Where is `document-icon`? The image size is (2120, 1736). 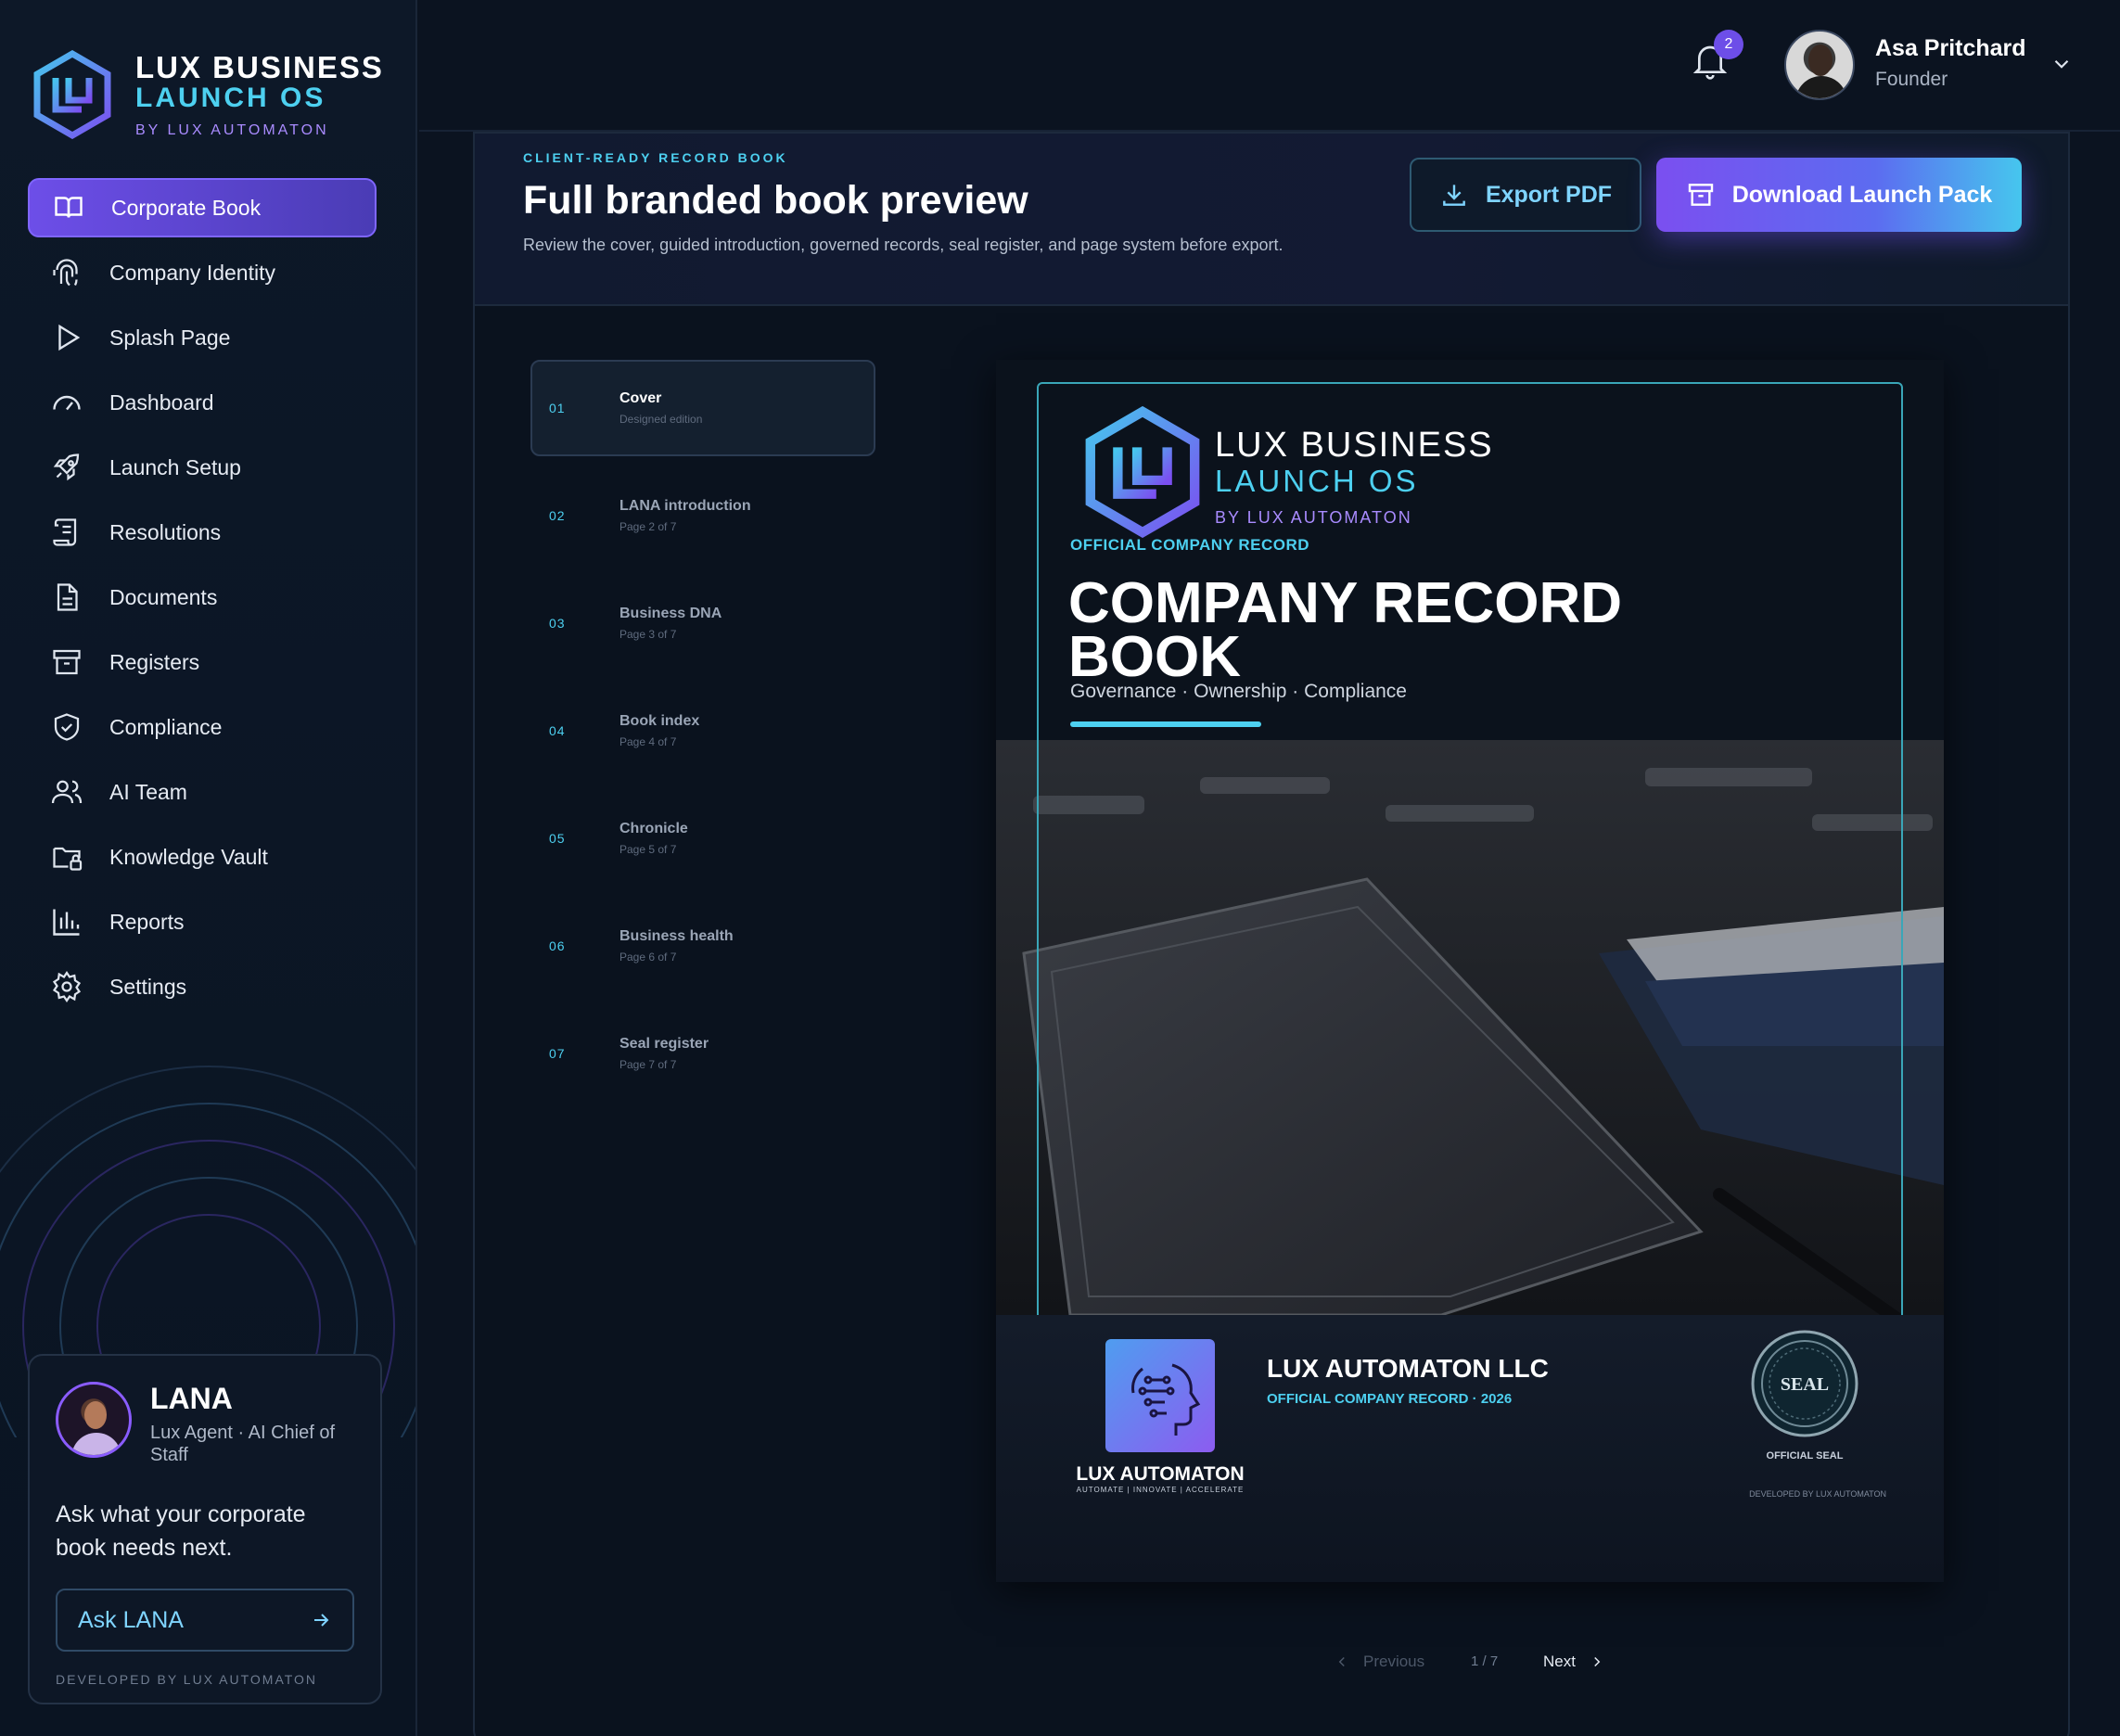
document-icon is located at coordinates (67, 597).